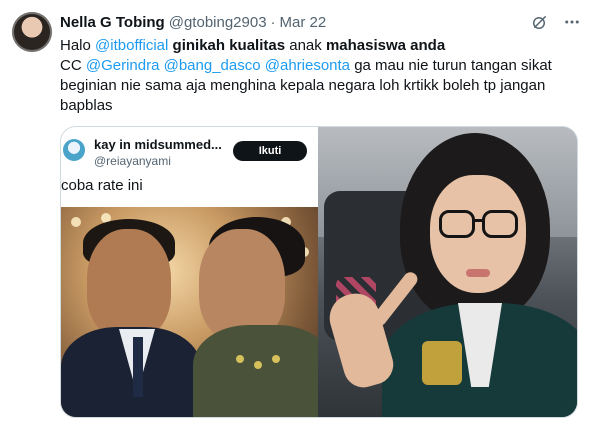  Describe the element at coordinates (305, 45) in the screenshot. I see `text-segment: anak` at that location.